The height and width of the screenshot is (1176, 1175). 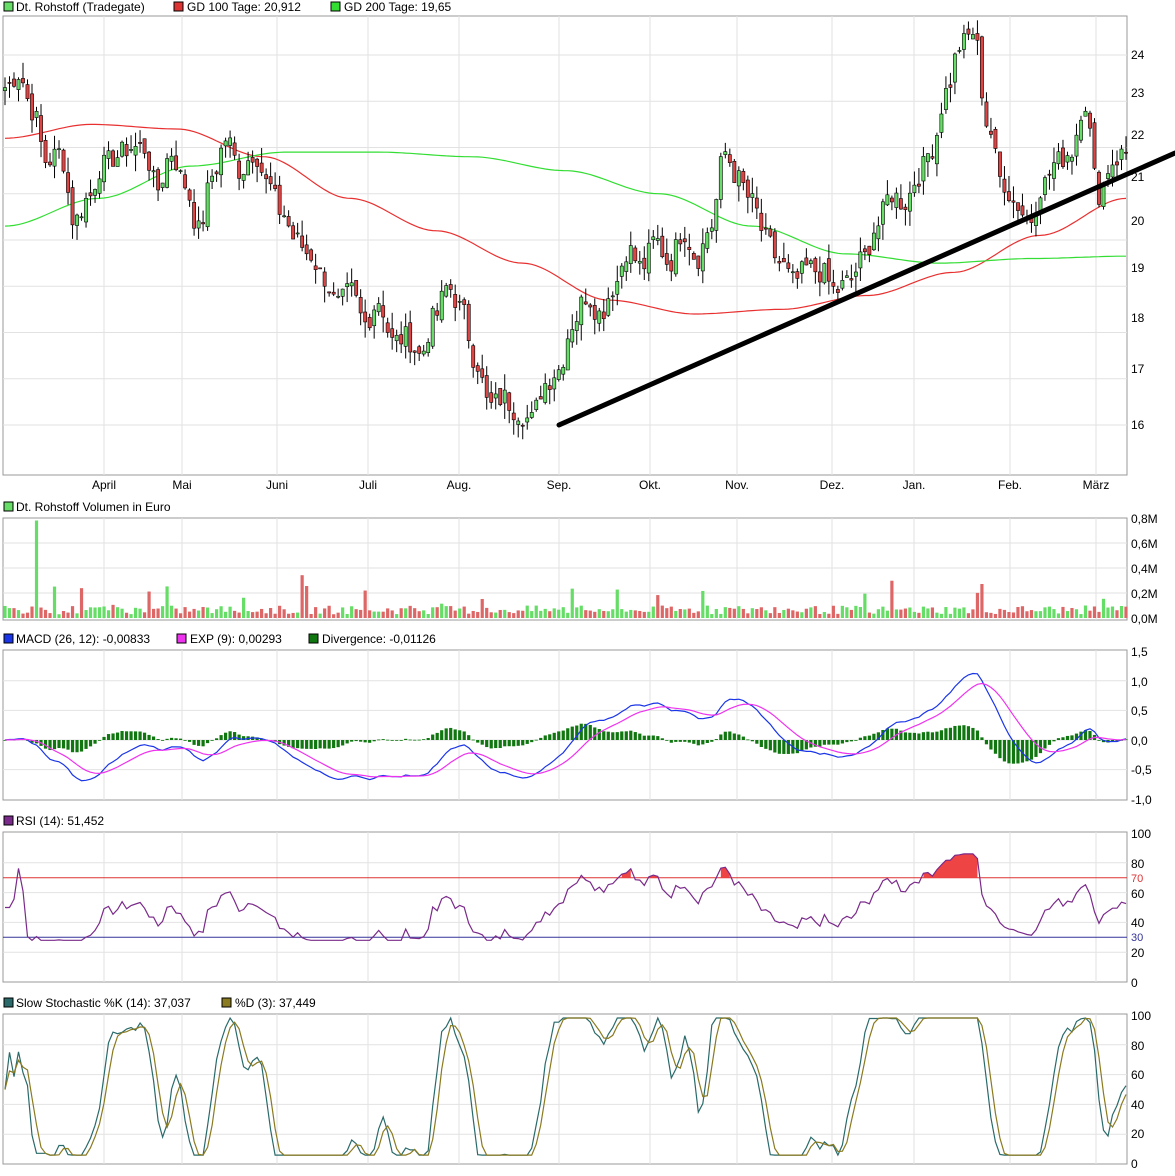 What do you see at coordinates (737, 485) in the screenshot?
I see `month-label-nov: Nov.` at bounding box center [737, 485].